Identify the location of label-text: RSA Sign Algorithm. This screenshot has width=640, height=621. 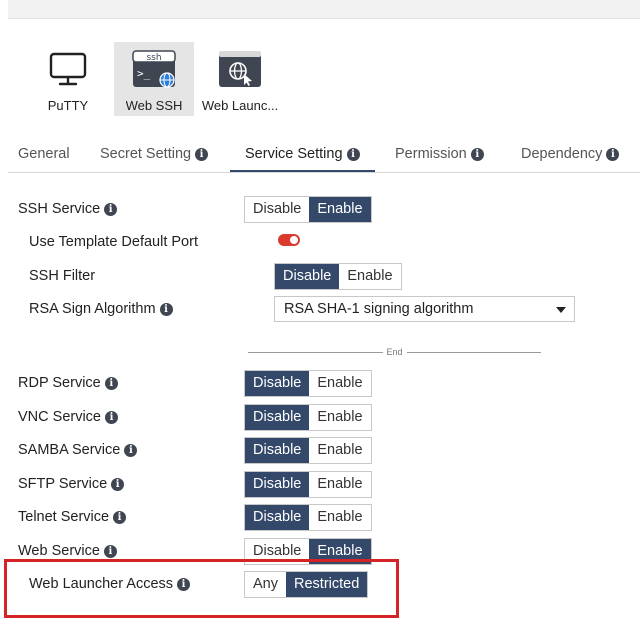
(92, 309).